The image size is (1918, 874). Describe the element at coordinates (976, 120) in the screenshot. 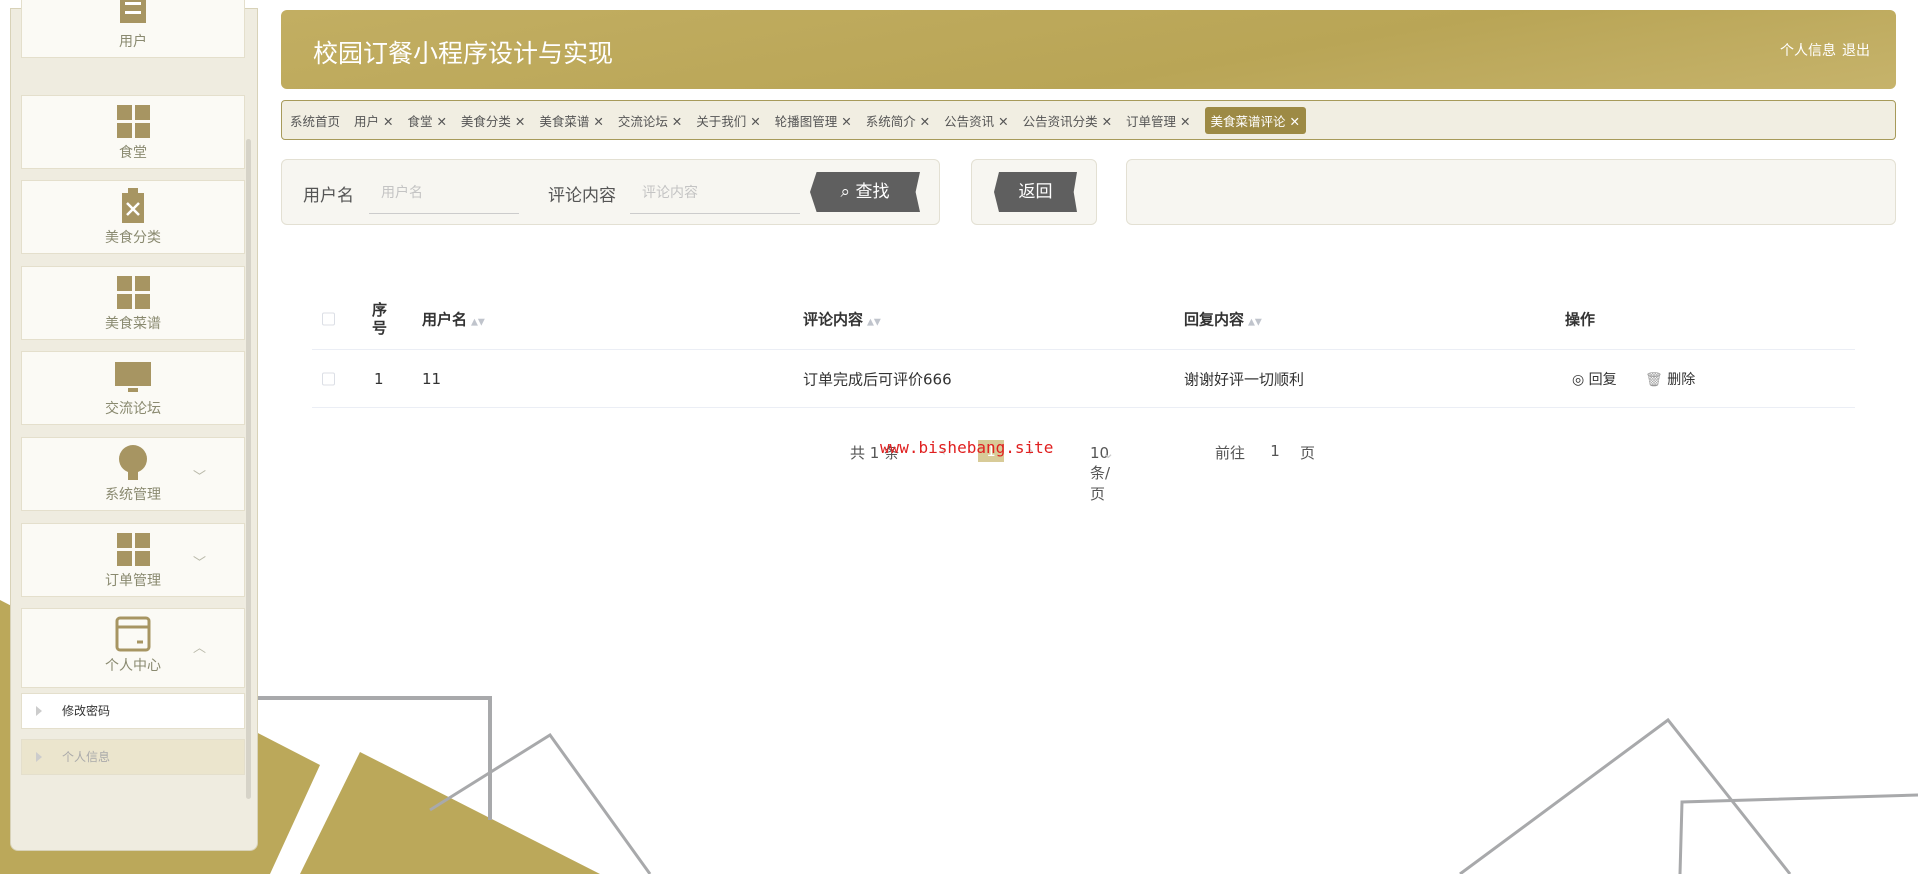

I see `tab-9: 公告资讯 ✕` at that location.